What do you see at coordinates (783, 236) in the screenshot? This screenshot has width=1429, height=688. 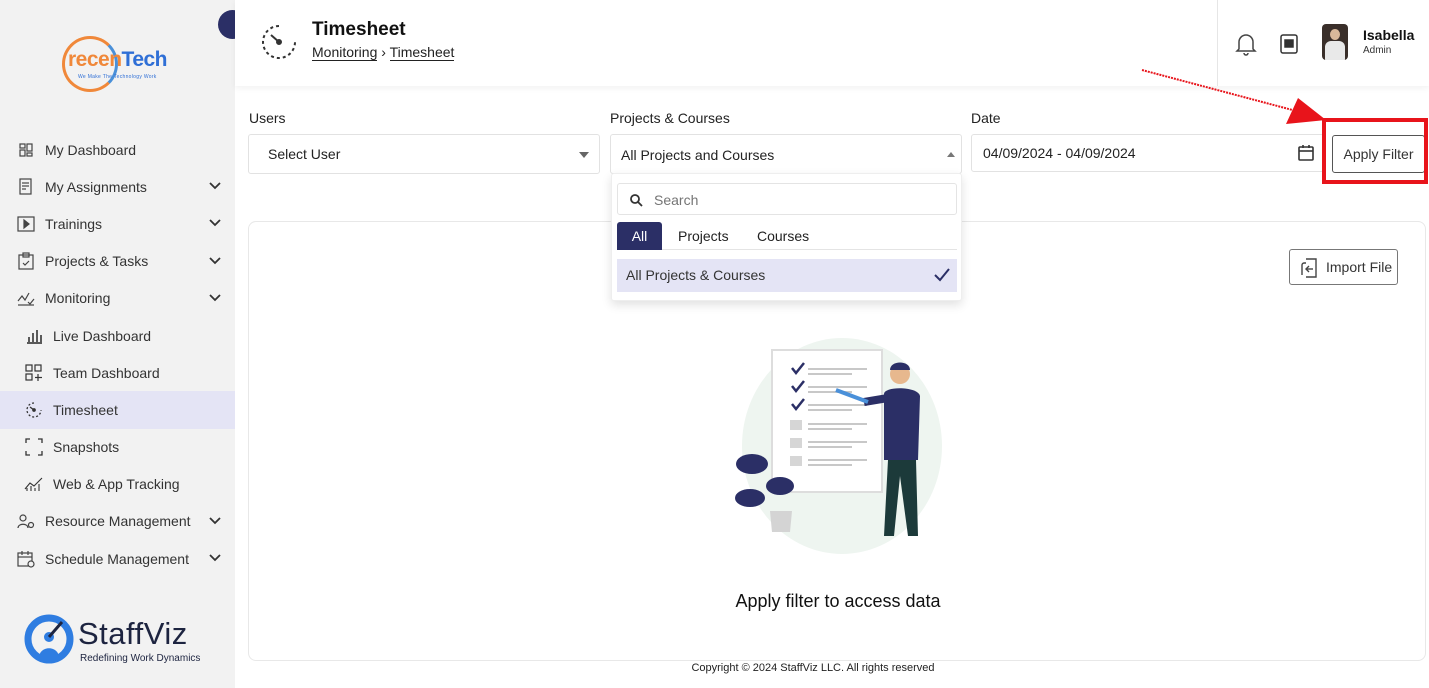 I see `tab-courses: Courses` at bounding box center [783, 236].